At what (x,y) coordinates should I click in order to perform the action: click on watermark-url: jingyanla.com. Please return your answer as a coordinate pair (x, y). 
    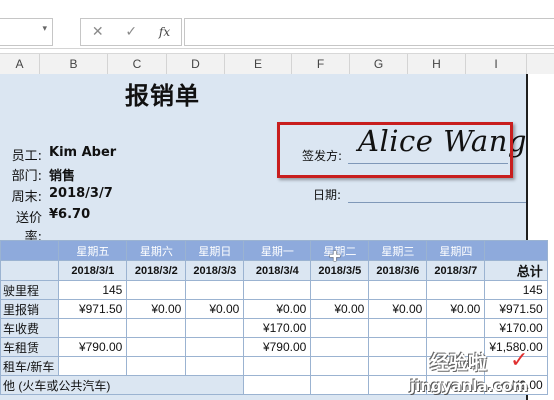
    Looking at the image, I should click on (469, 386).